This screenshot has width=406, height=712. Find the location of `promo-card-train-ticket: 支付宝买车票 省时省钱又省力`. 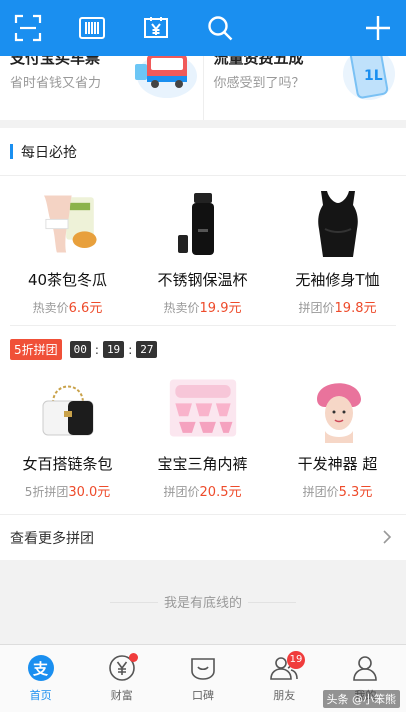

promo-card-train-ticket: 支付宝买车票 省时省钱又省力 is located at coordinates (101, 88).